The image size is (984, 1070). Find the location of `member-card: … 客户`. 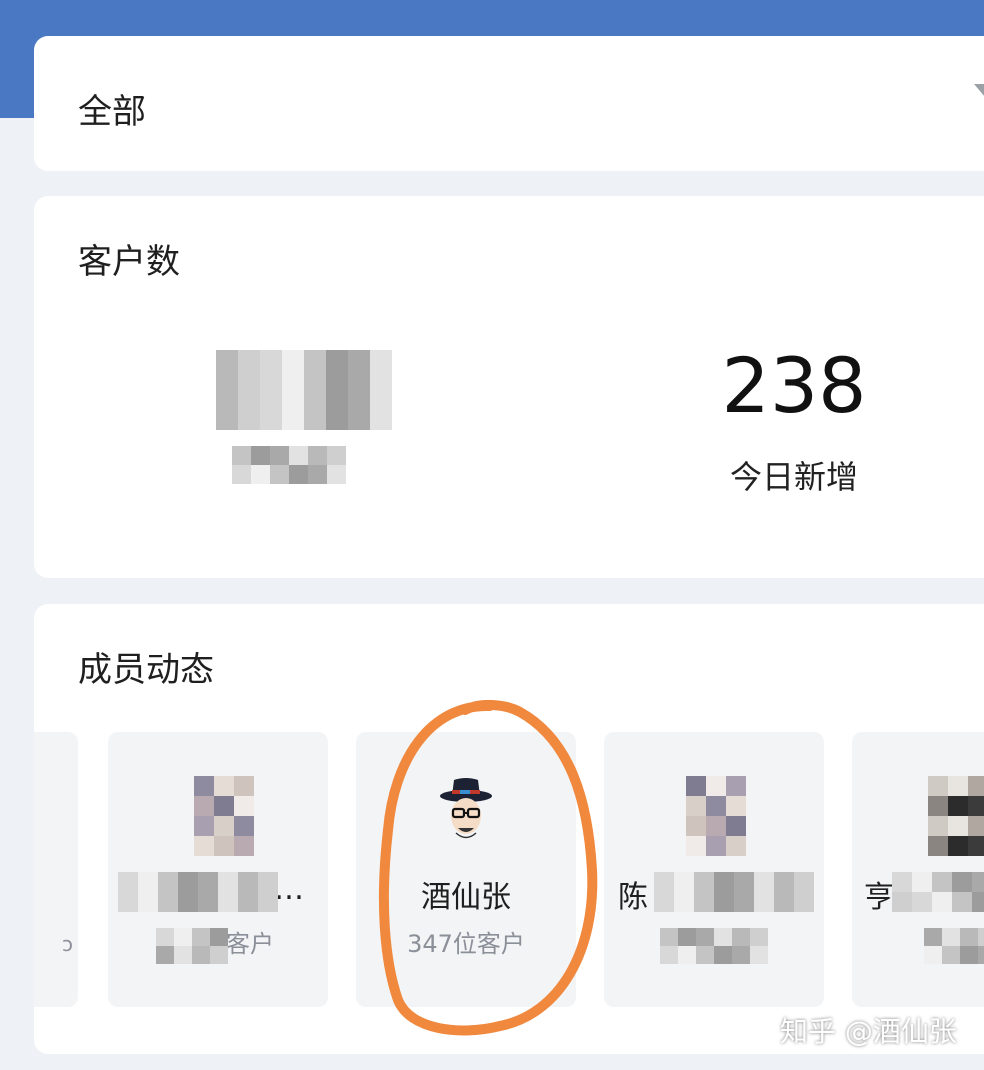

member-card: … 客户 is located at coordinates (218, 869).